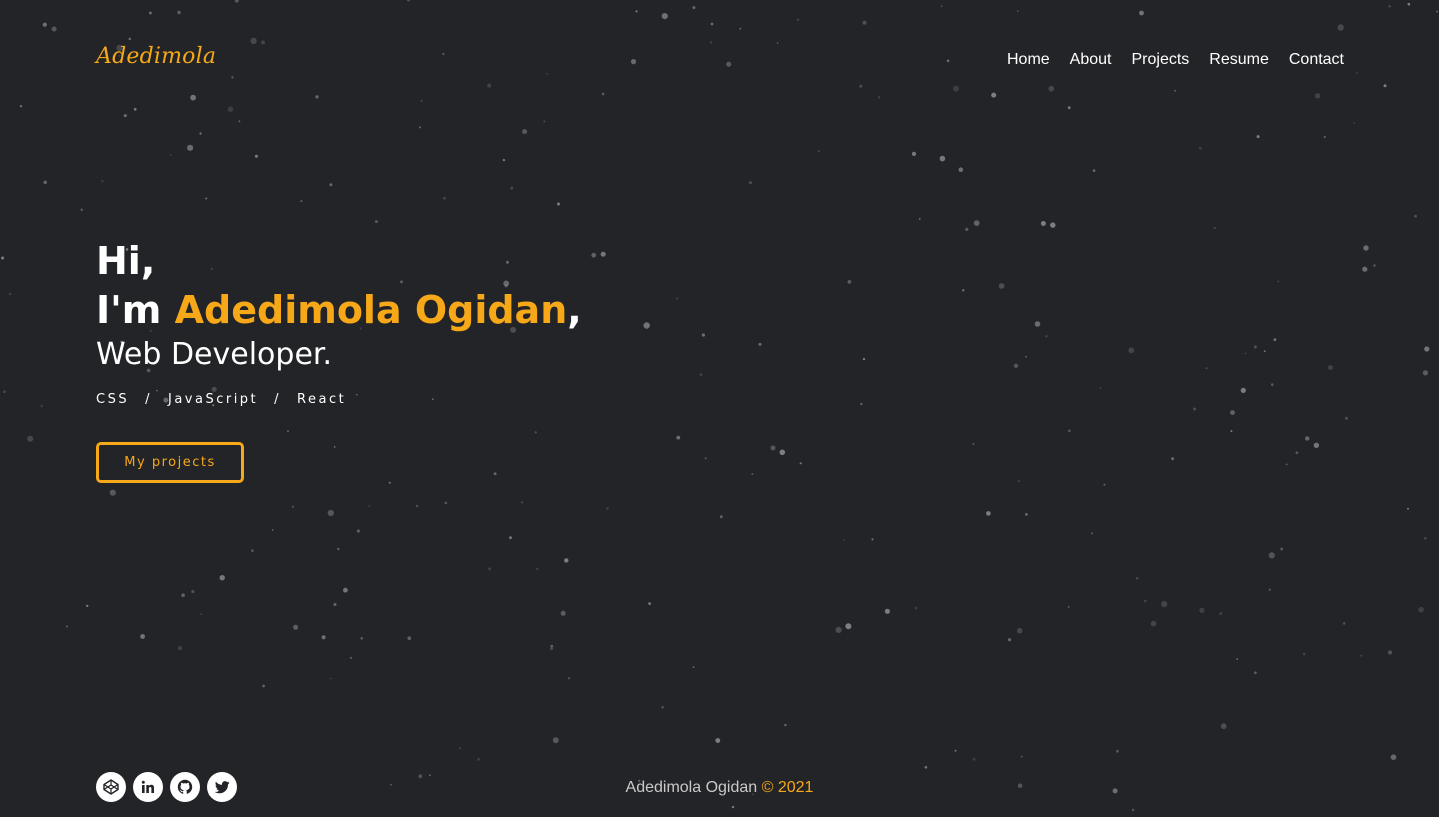 This screenshot has height=817, width=1439. I want to click on nav-about: About, so click(1091, 60).